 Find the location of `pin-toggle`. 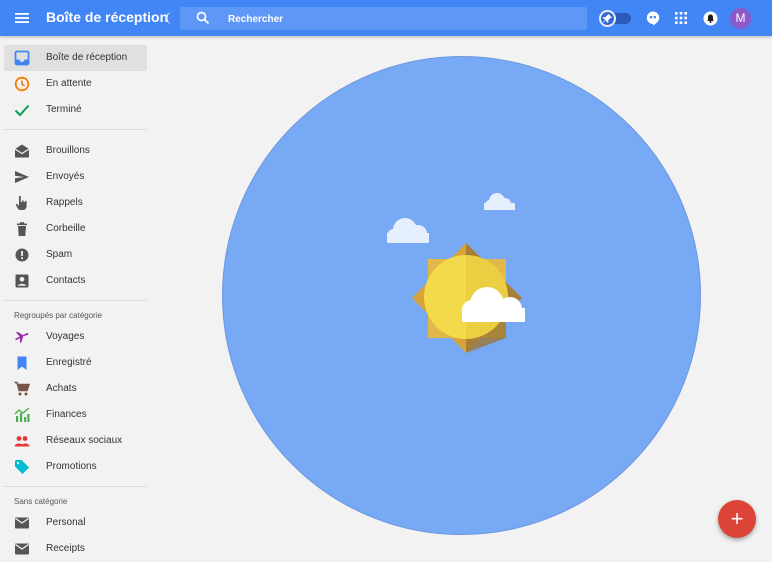

pin-toggle is located at coordinates (616, 18).